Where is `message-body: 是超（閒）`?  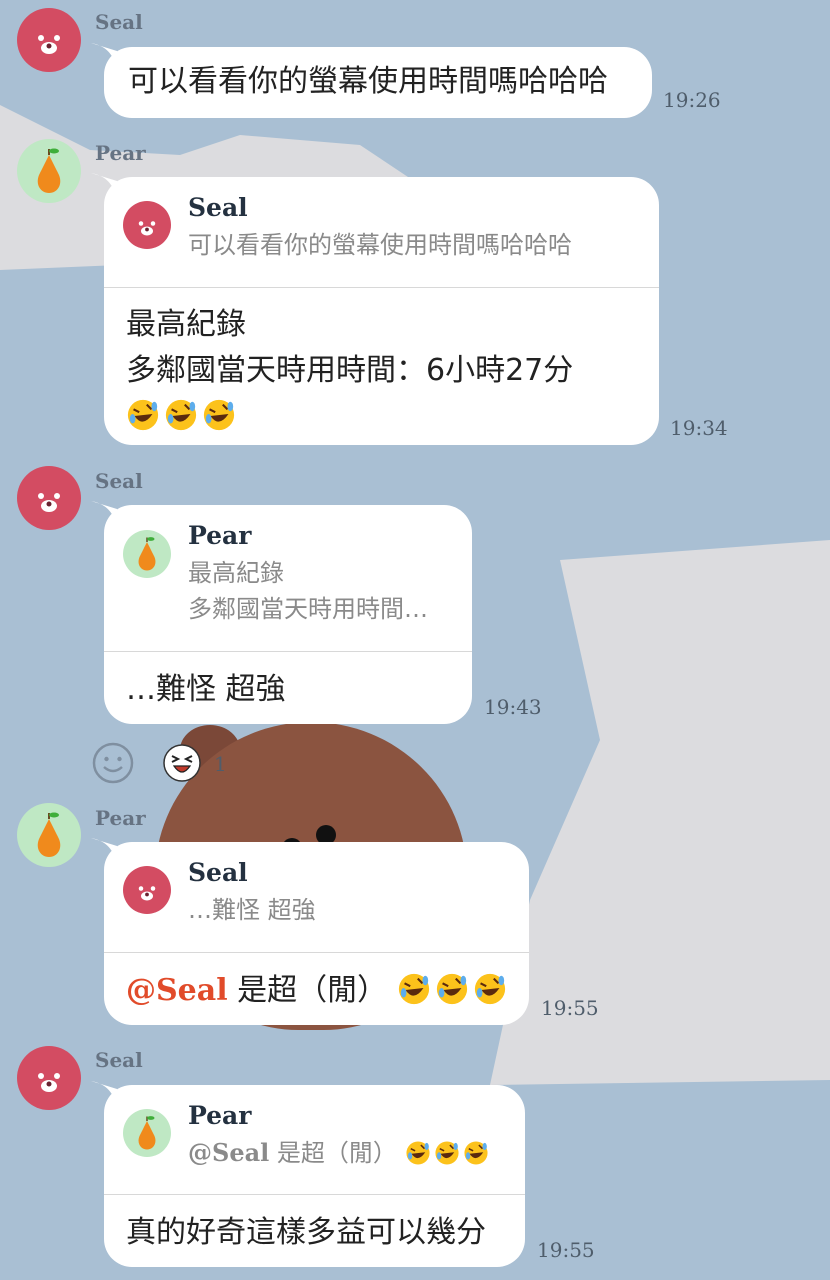 message-body: 是超（閒） is located at coordinates (312, 990).